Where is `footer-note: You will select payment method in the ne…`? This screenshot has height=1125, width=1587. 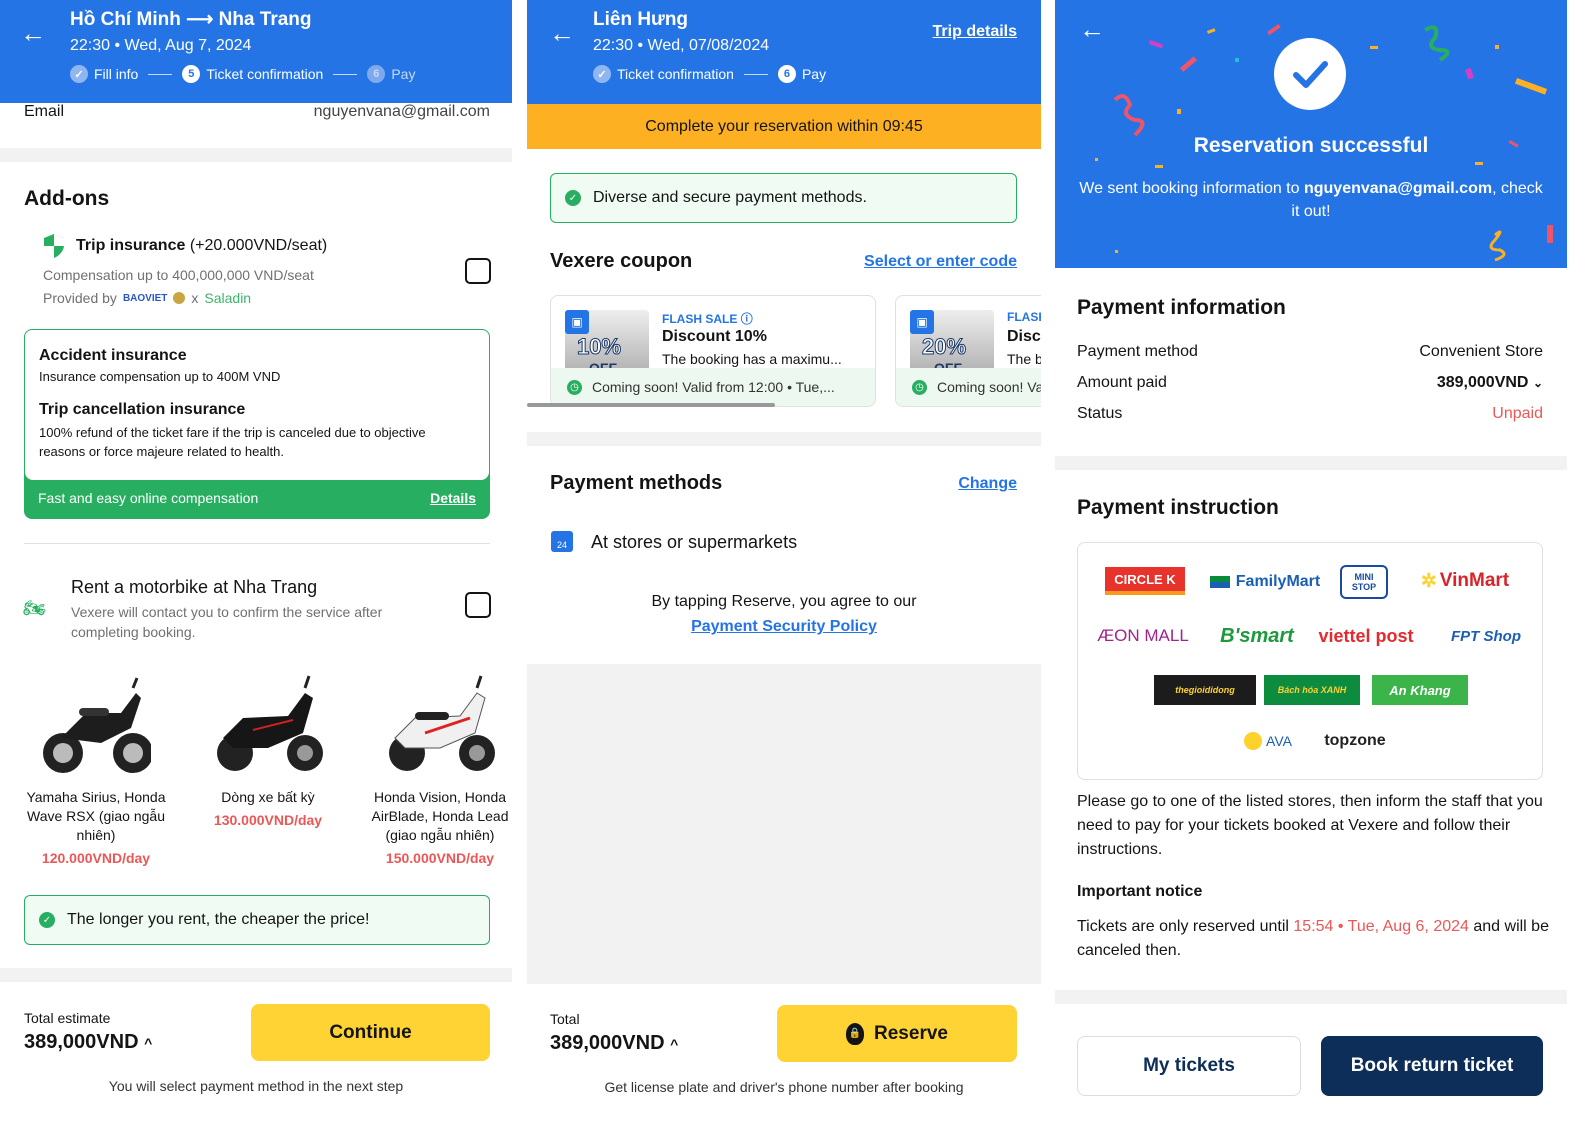
footer-note: You will select payment method in the ne… is located at coordinates (256, 1086).